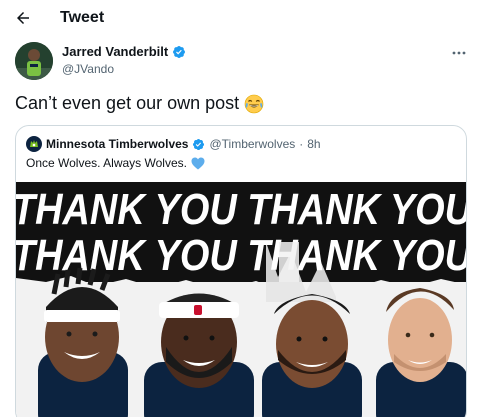 The width and height of the screenshot is (481, 417). What do you see at coordinates (82, 17) in the screenshot?
I see `page-title: Tweet` at bounding box center [82, 17].